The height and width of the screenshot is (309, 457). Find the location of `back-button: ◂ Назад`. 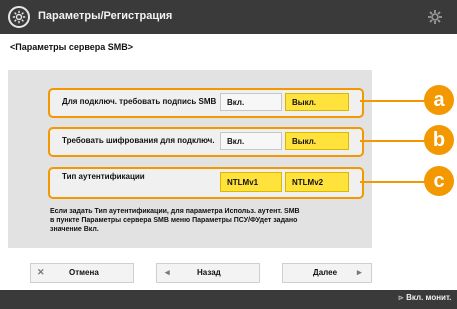

back-button: ◂ Назад is located at coordinates (208, 273).